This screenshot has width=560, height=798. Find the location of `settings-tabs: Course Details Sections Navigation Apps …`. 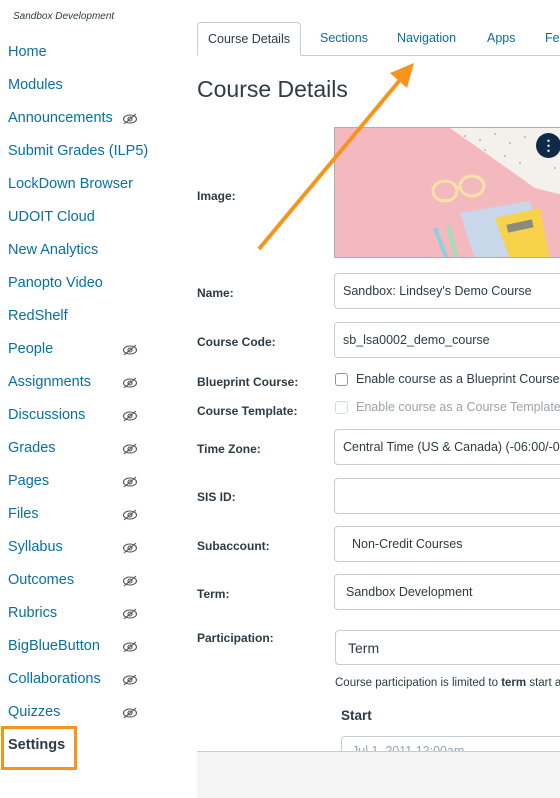

settings-tabs: Course Details Sections Navigation Apps … is located at coordinates (378, 39).